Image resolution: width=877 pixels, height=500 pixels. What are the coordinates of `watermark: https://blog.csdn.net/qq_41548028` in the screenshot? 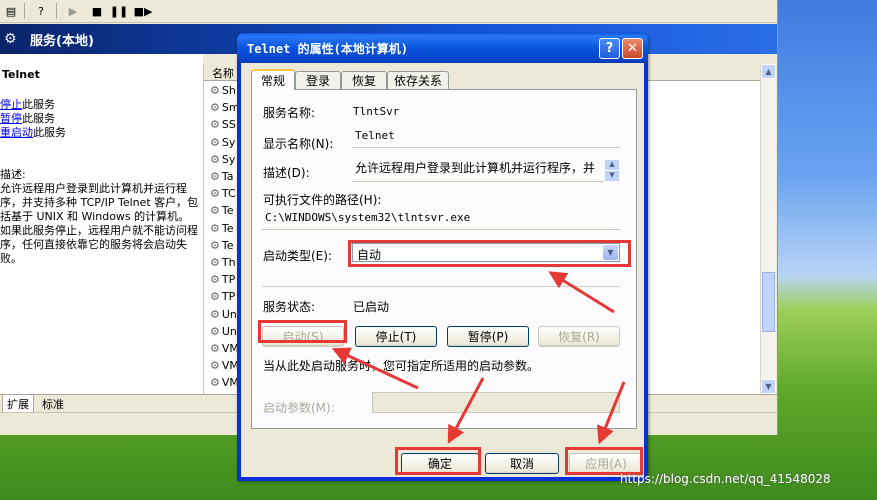 It's located at (725, 479).